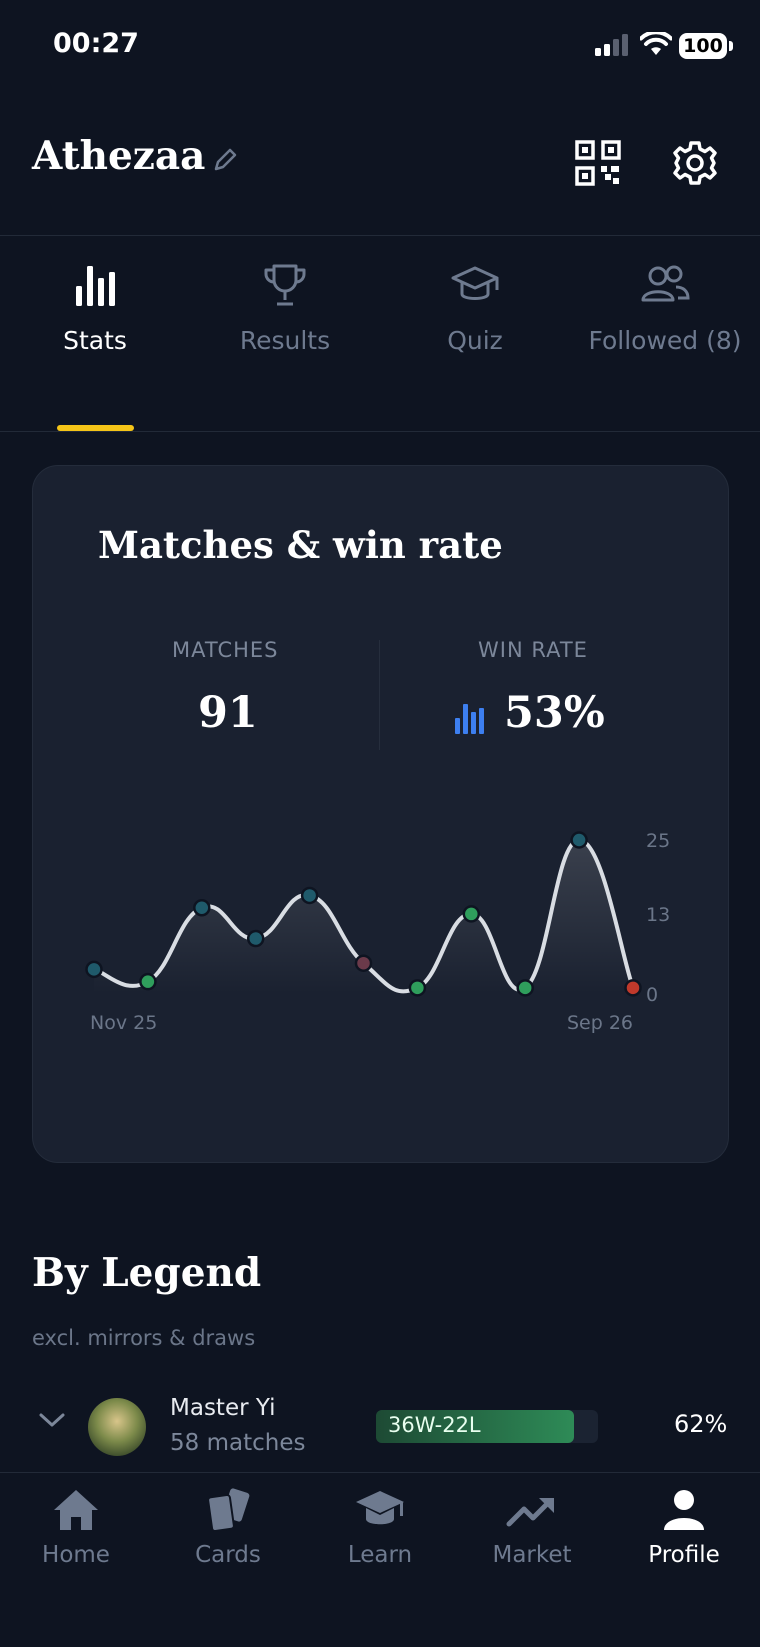 The height and width of the screenshot is (1647, 760). I want to click on by-legend-subtitle: excl. mirrors & draws, so click(144, 1338).